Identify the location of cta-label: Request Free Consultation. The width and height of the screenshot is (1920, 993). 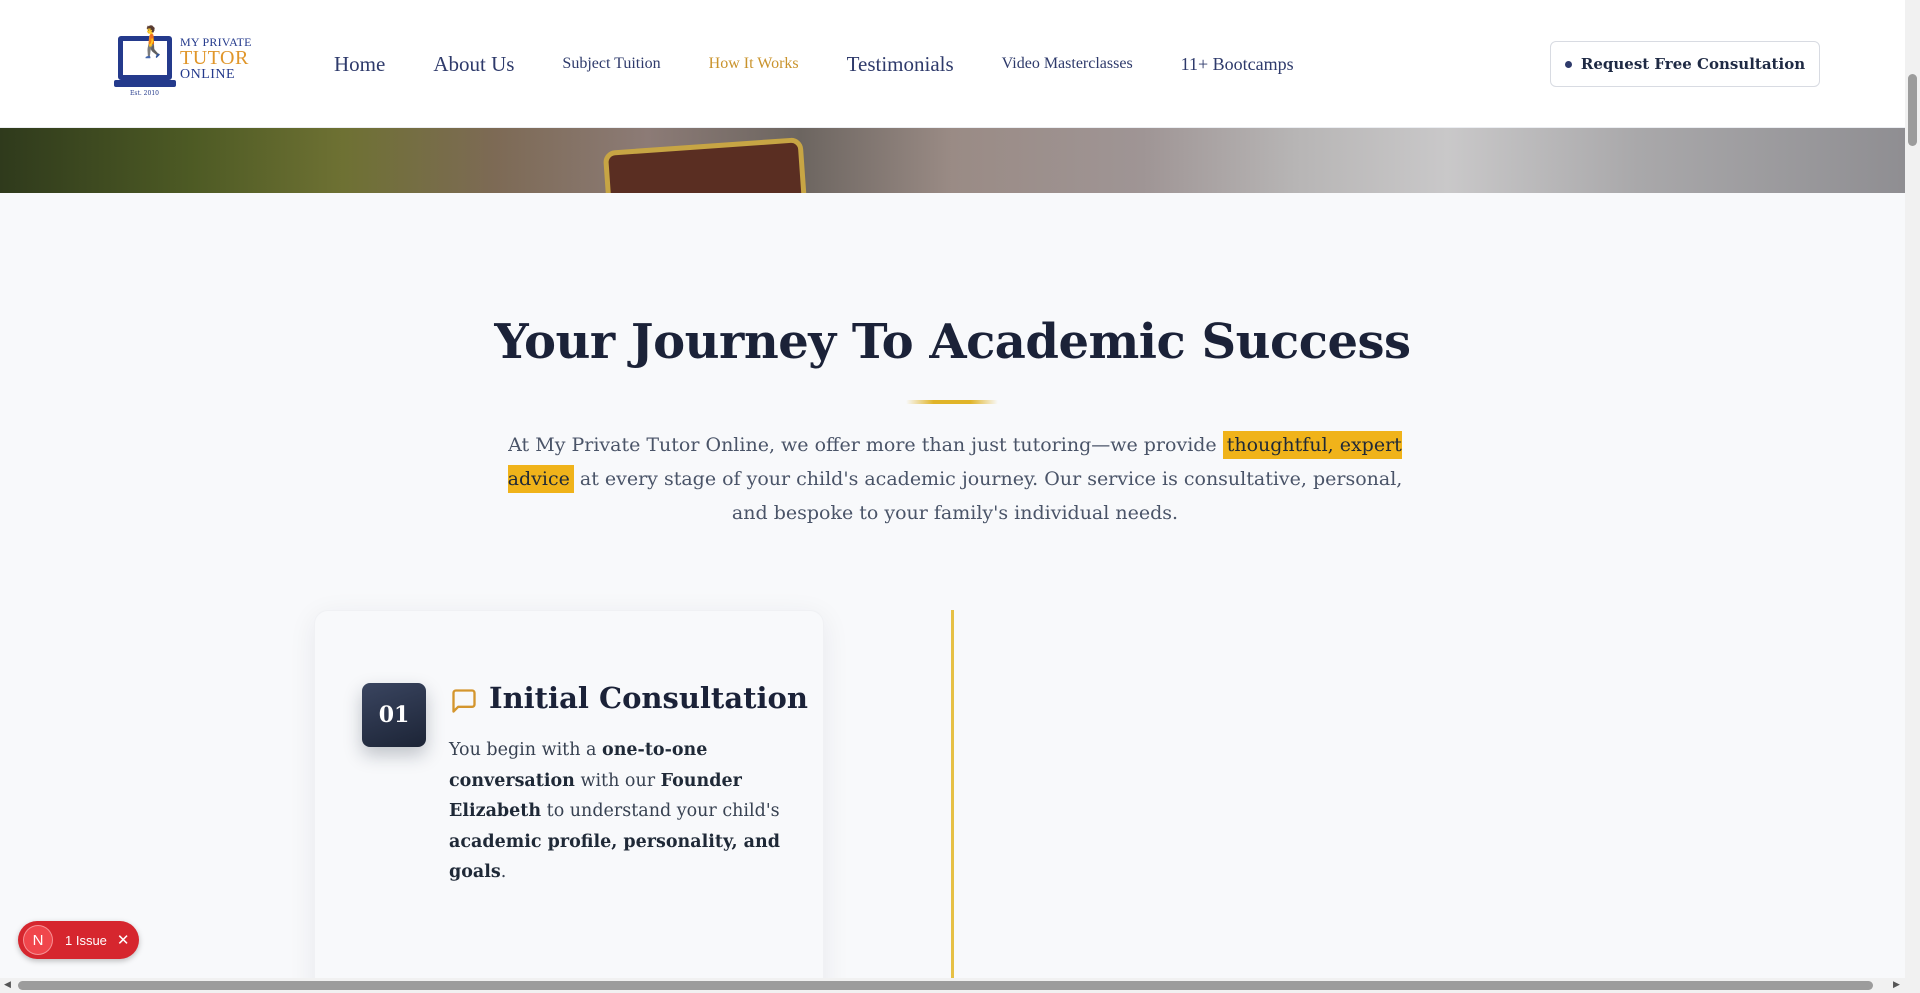
(1693, 64).